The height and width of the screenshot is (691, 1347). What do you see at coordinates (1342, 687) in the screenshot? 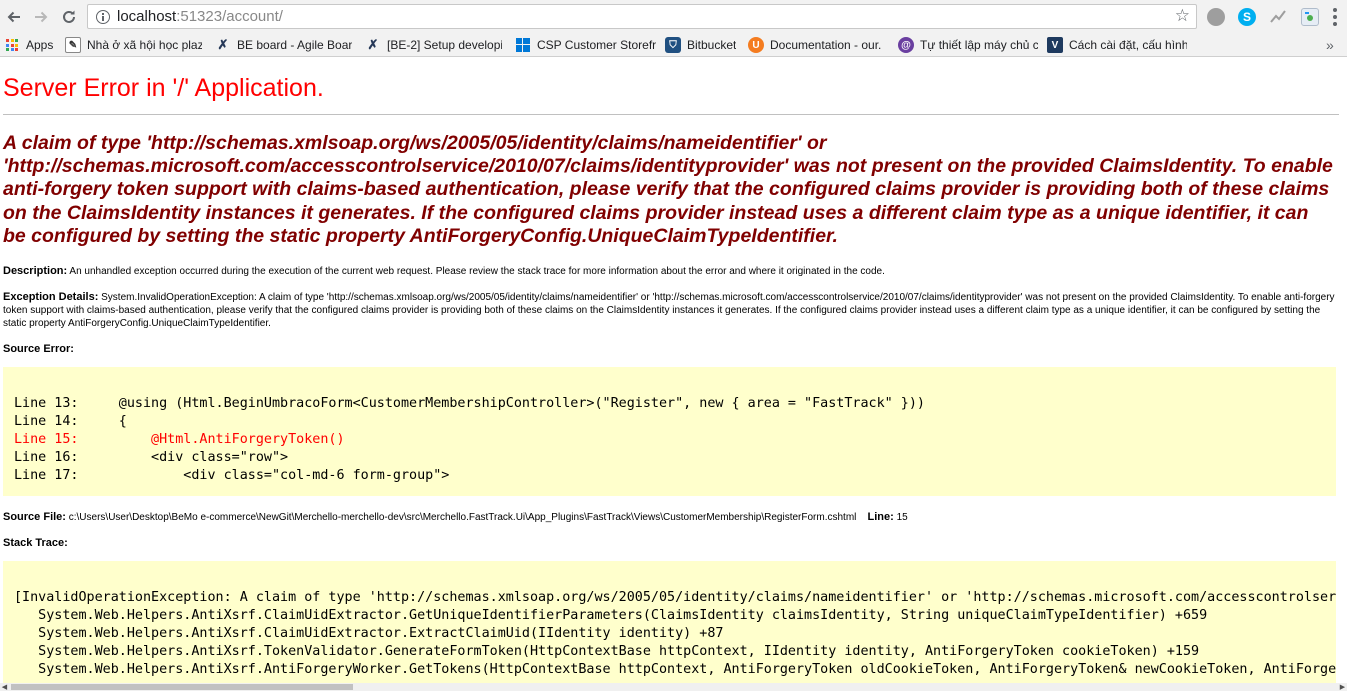
I see `scroll-right-icon: ▶` at bounding box center [1342, 687].